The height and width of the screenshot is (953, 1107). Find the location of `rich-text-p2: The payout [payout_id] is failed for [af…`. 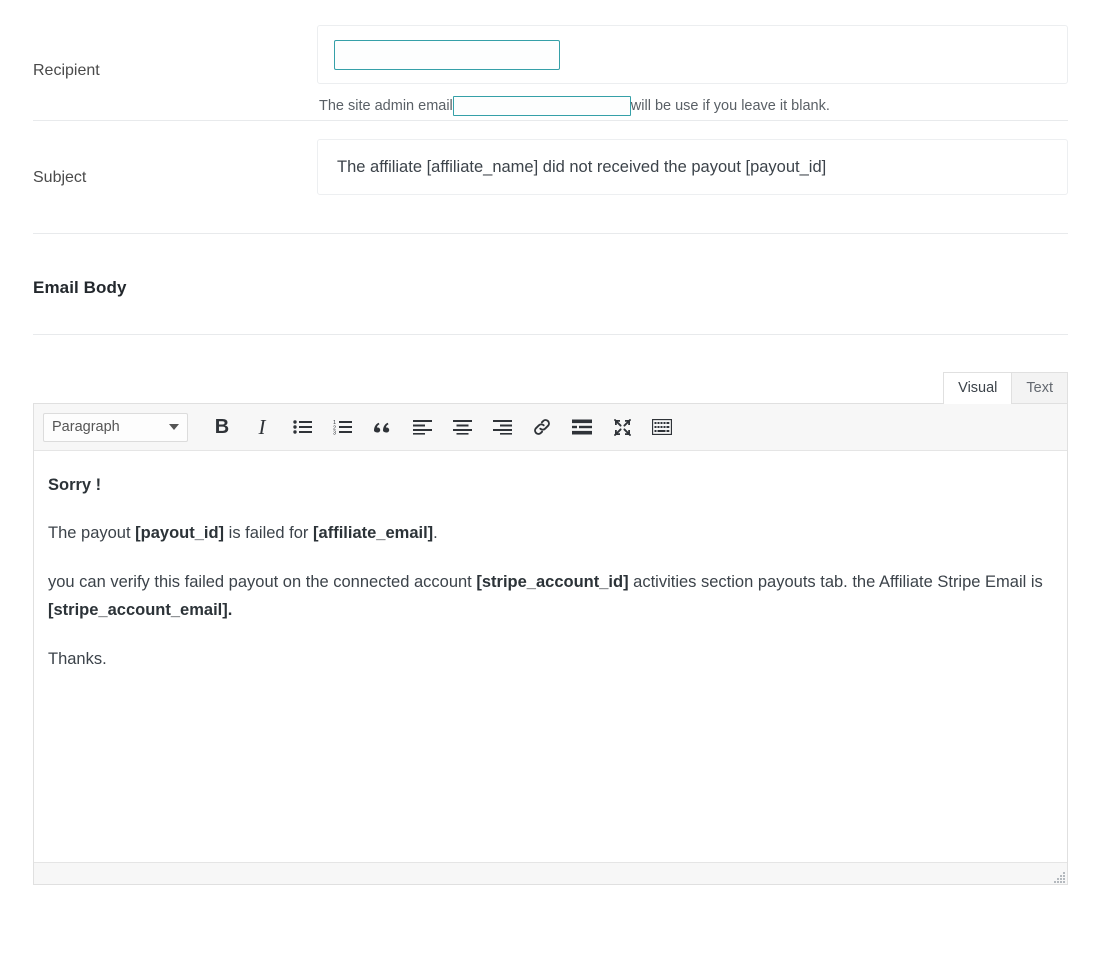

rich-text-p2: The payout [payout_id] is failed for [af… is located at coordinates (243, 533).